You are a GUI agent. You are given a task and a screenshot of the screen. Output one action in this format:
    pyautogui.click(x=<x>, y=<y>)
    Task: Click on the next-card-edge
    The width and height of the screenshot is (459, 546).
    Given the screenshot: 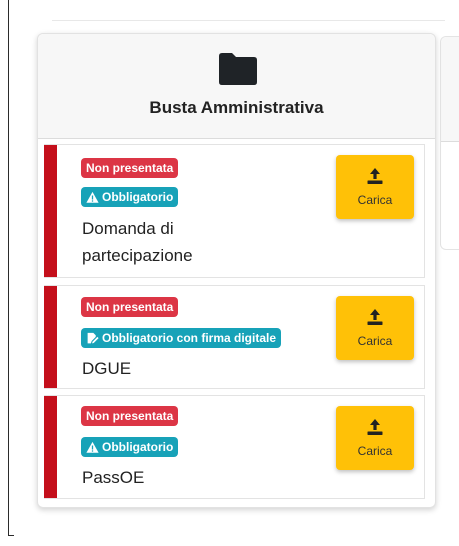 What is the action you would take?
    pyautogui.click(x=449, y=143)
    